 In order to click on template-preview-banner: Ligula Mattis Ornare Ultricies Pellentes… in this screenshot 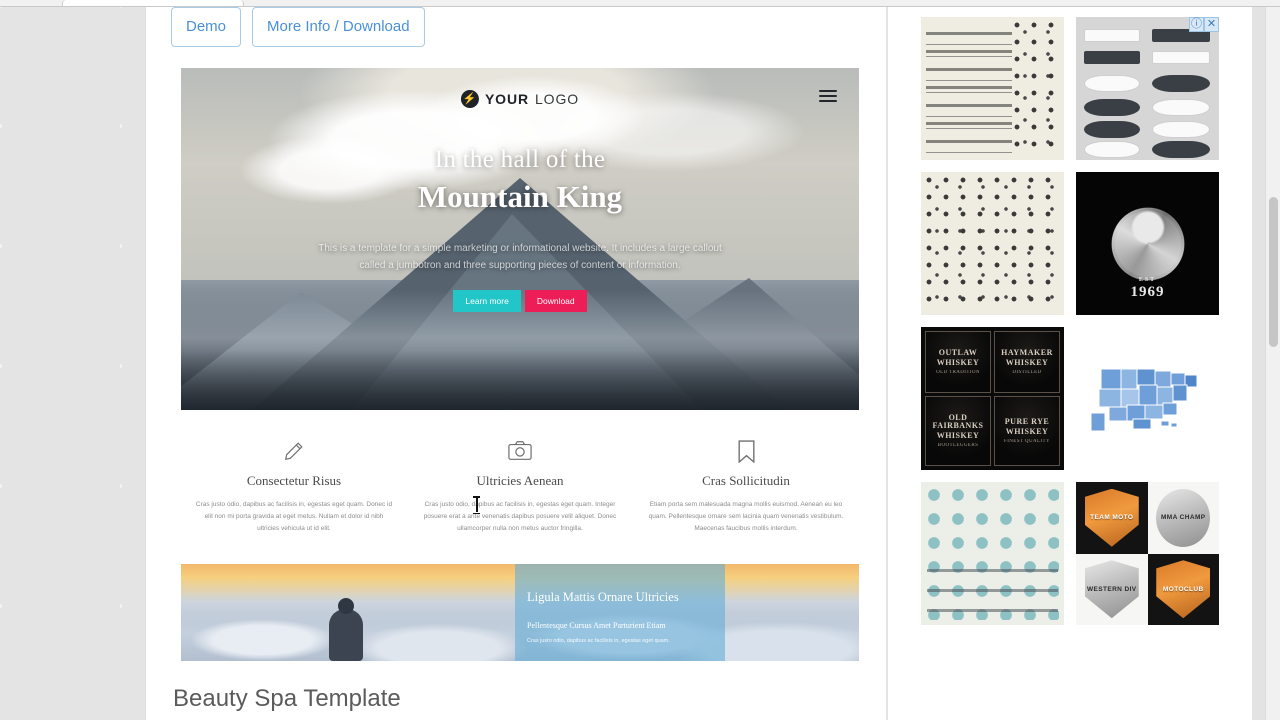, I will do `click(520, 612)`.